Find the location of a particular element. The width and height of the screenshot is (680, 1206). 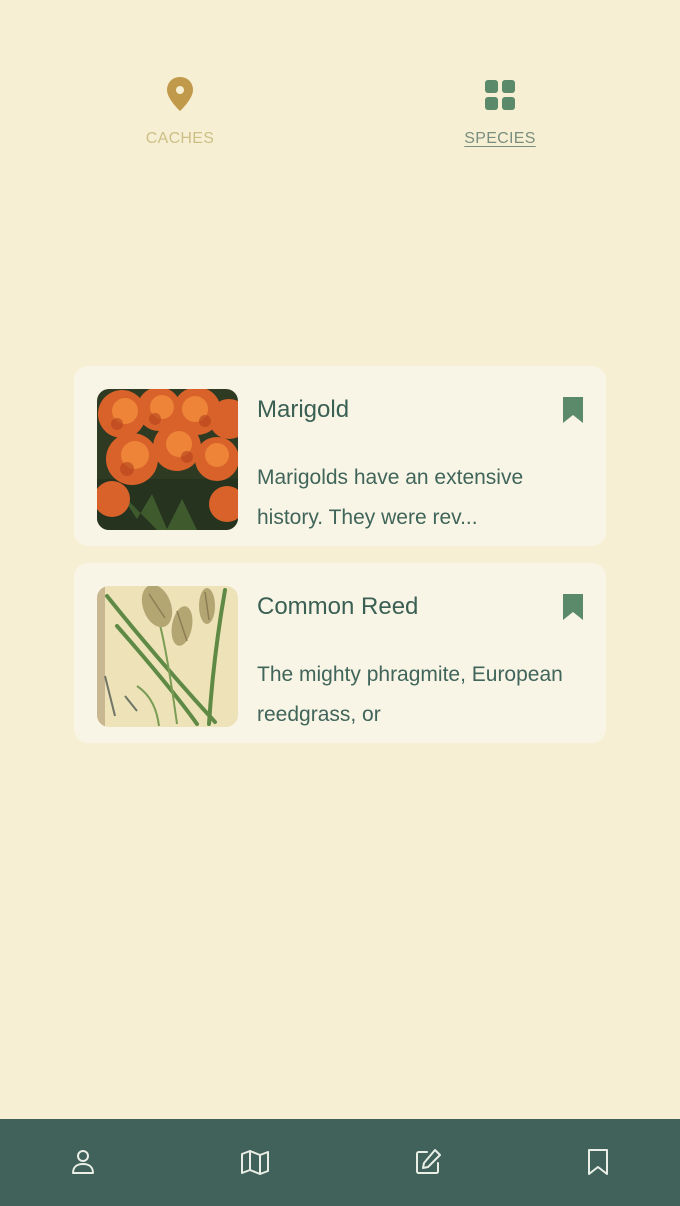

tab-caches: CACHES is located at coordinates (180, 111).